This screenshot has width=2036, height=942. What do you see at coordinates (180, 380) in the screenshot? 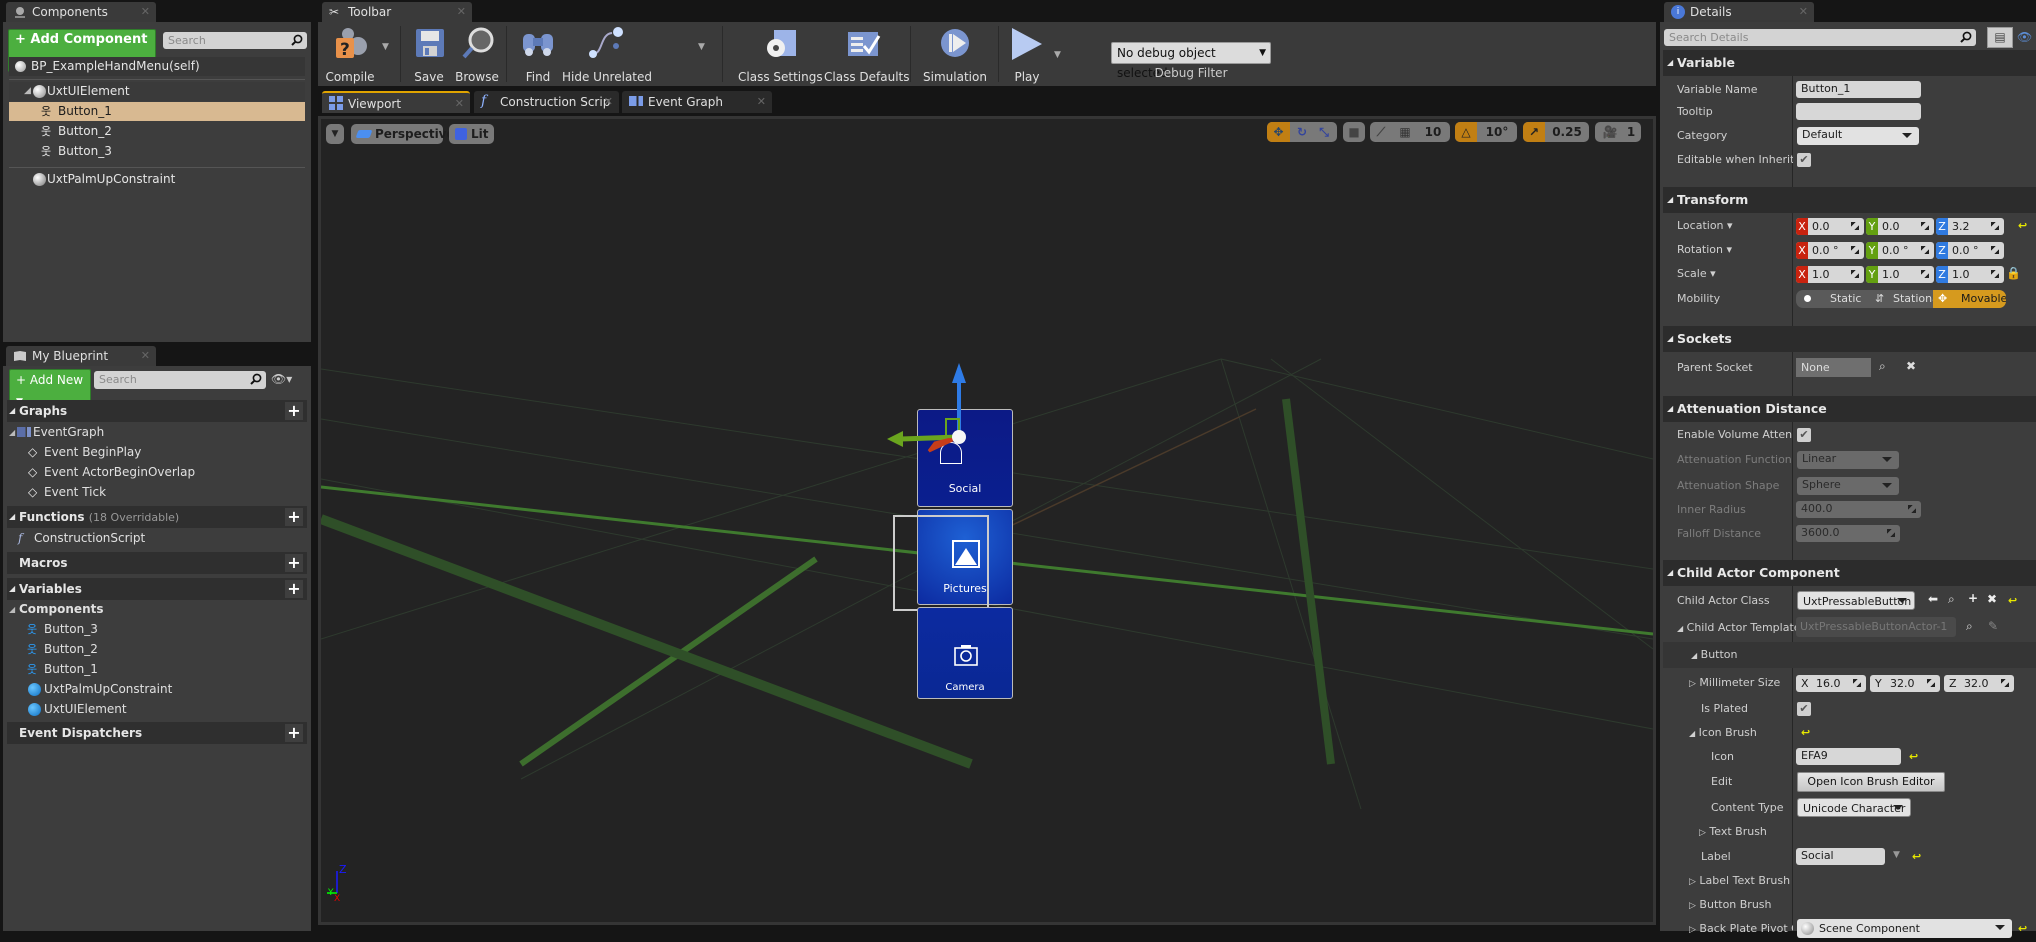
I see `myblueprint-search-input: Search` at bounding box center [180, 380].